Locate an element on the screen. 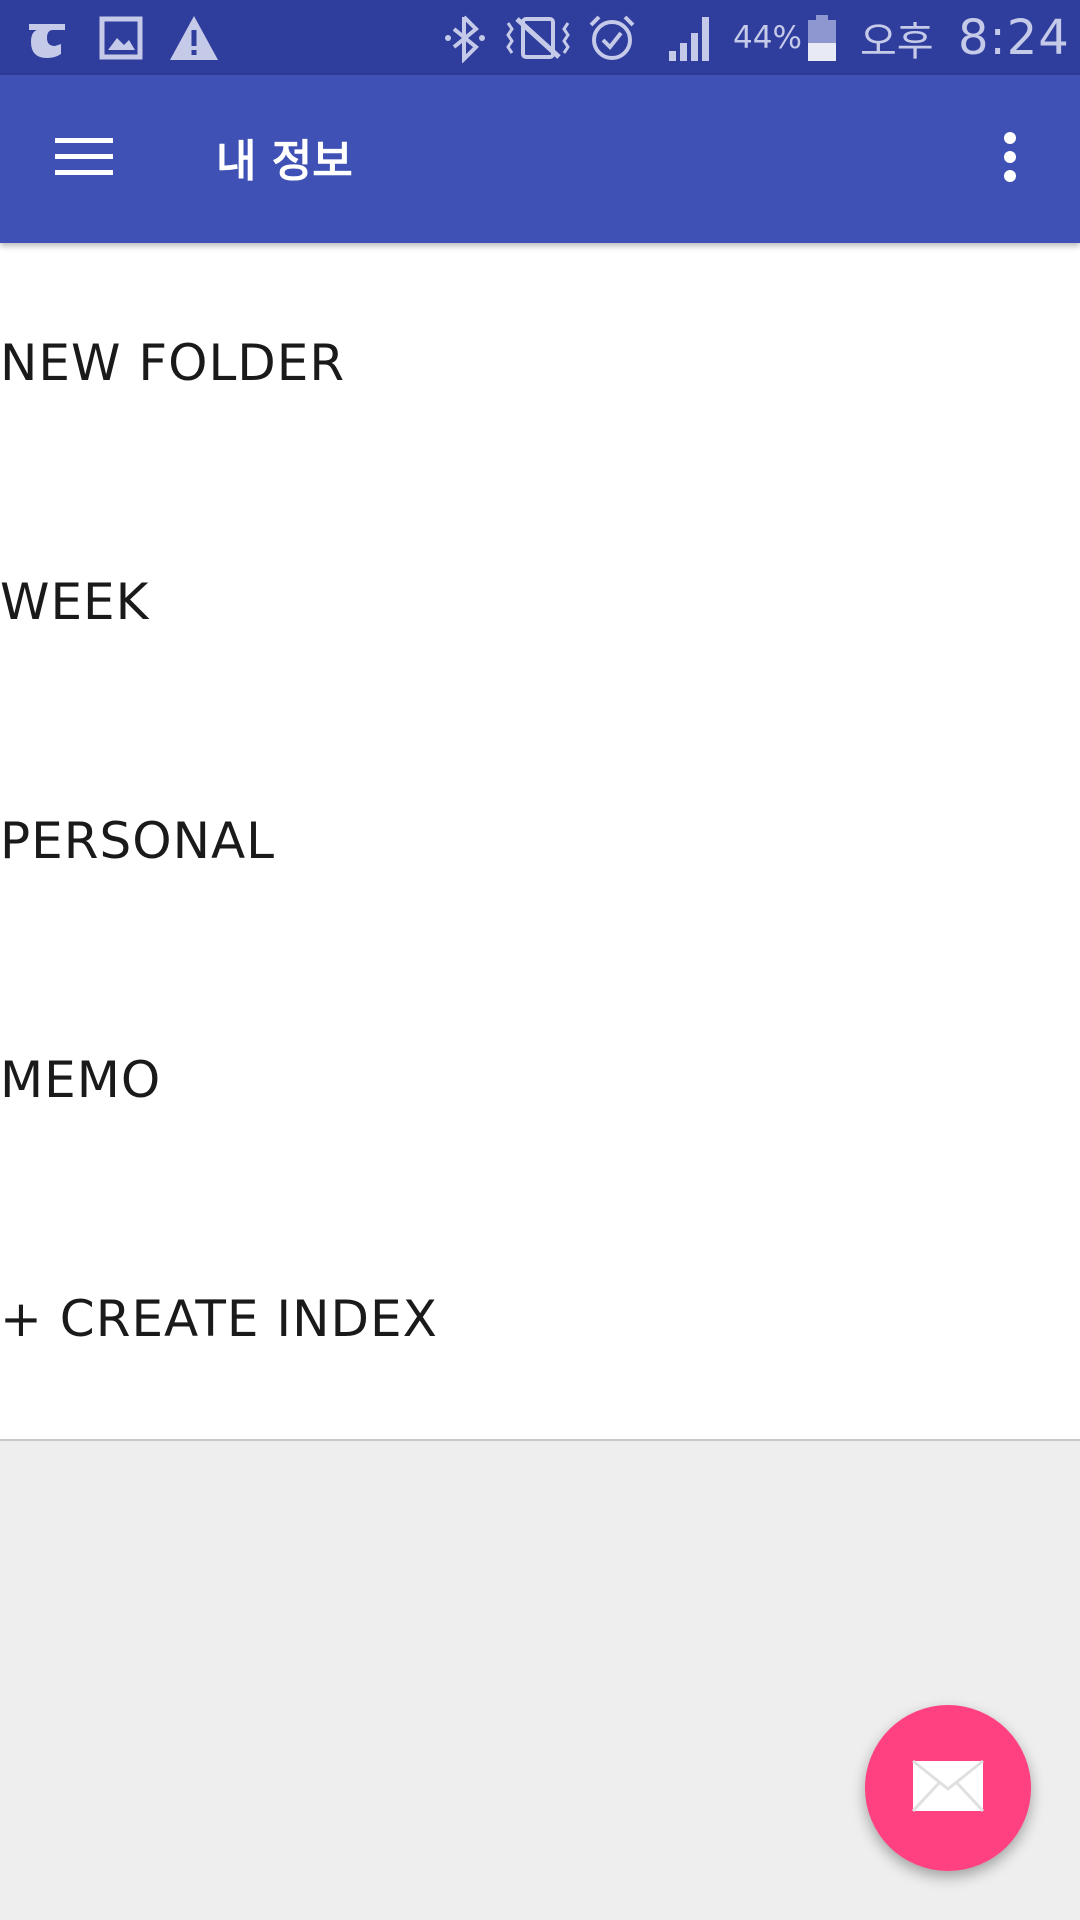 This screenshot has width=1080, height=1920. list-item-create-index: + CREATE INDEX is located at coordinates (540, 1318).